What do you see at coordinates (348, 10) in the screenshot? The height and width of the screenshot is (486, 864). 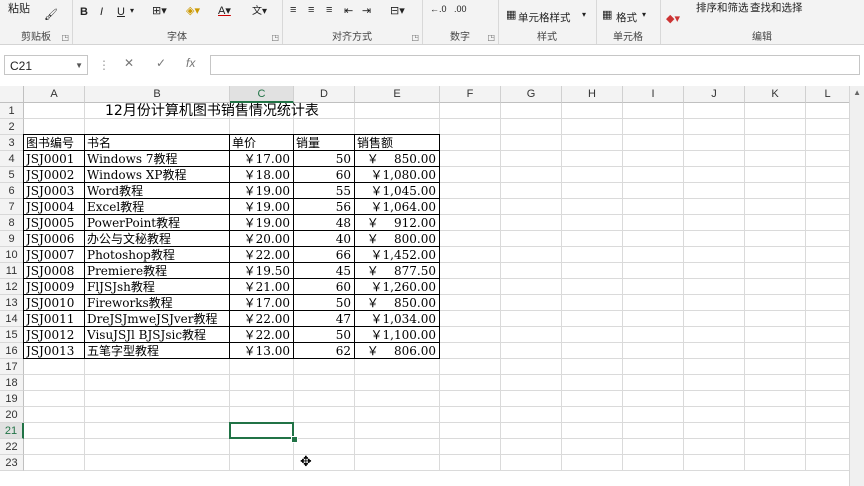 I see `decrease-indent-icon: ⇤` at bounding box center [348, 10].